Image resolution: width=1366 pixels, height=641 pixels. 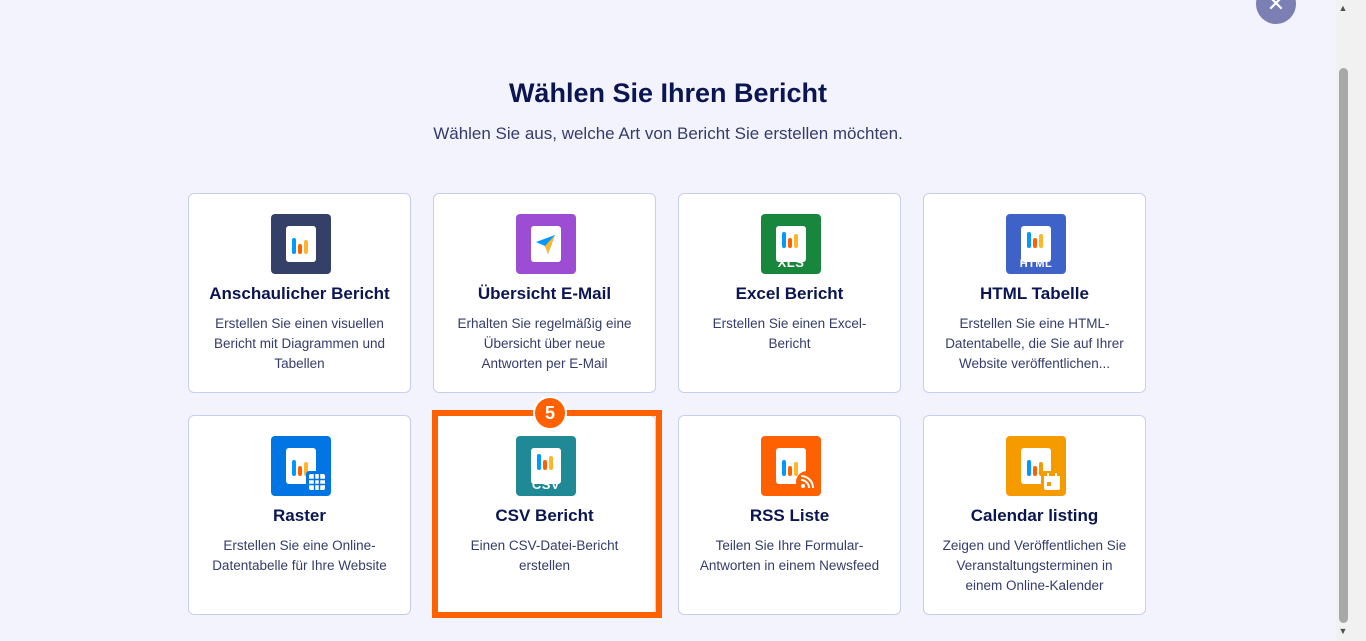 I want to click on card-title: Calendar listing, so click(x=1034, y=515).